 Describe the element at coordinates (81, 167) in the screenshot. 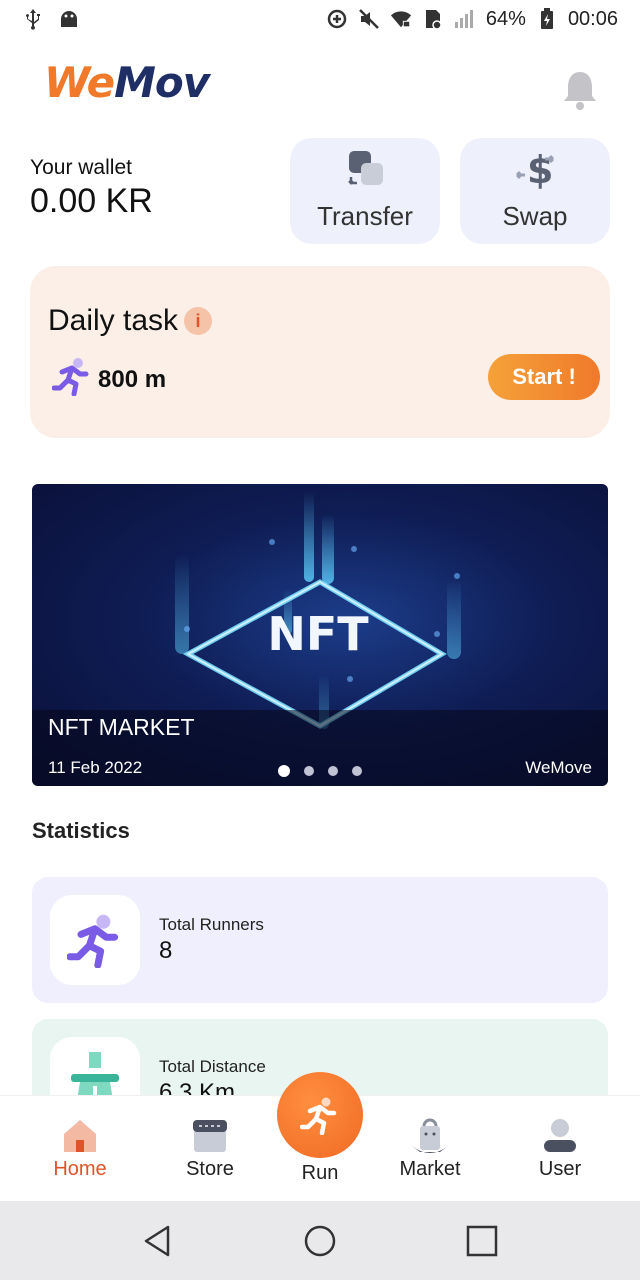

I see `wallet-label: Your wallet` at that location.